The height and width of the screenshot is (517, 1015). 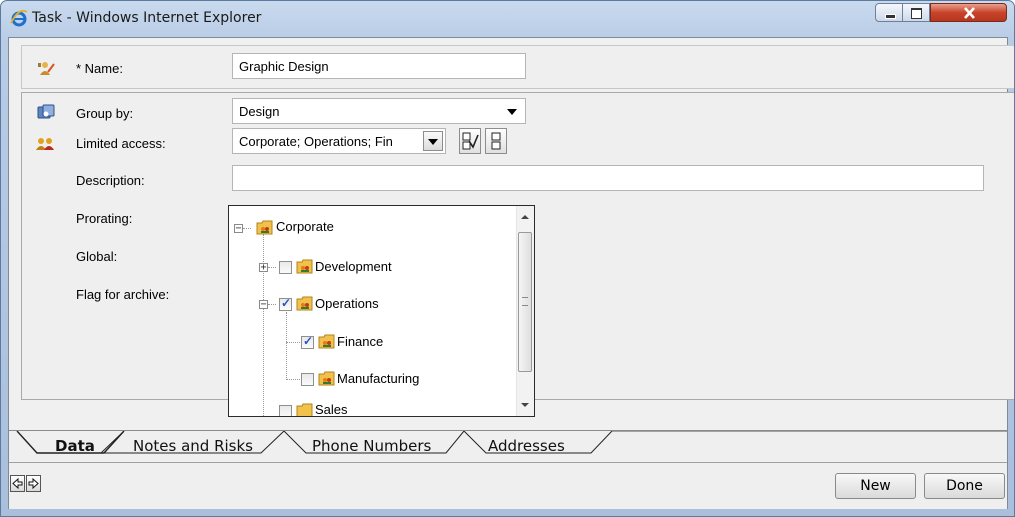 What do you see at coordinates (121, 143) in the screenshot?
I see `limited-access-label: Limited access:` at bounding box center [121, 143].